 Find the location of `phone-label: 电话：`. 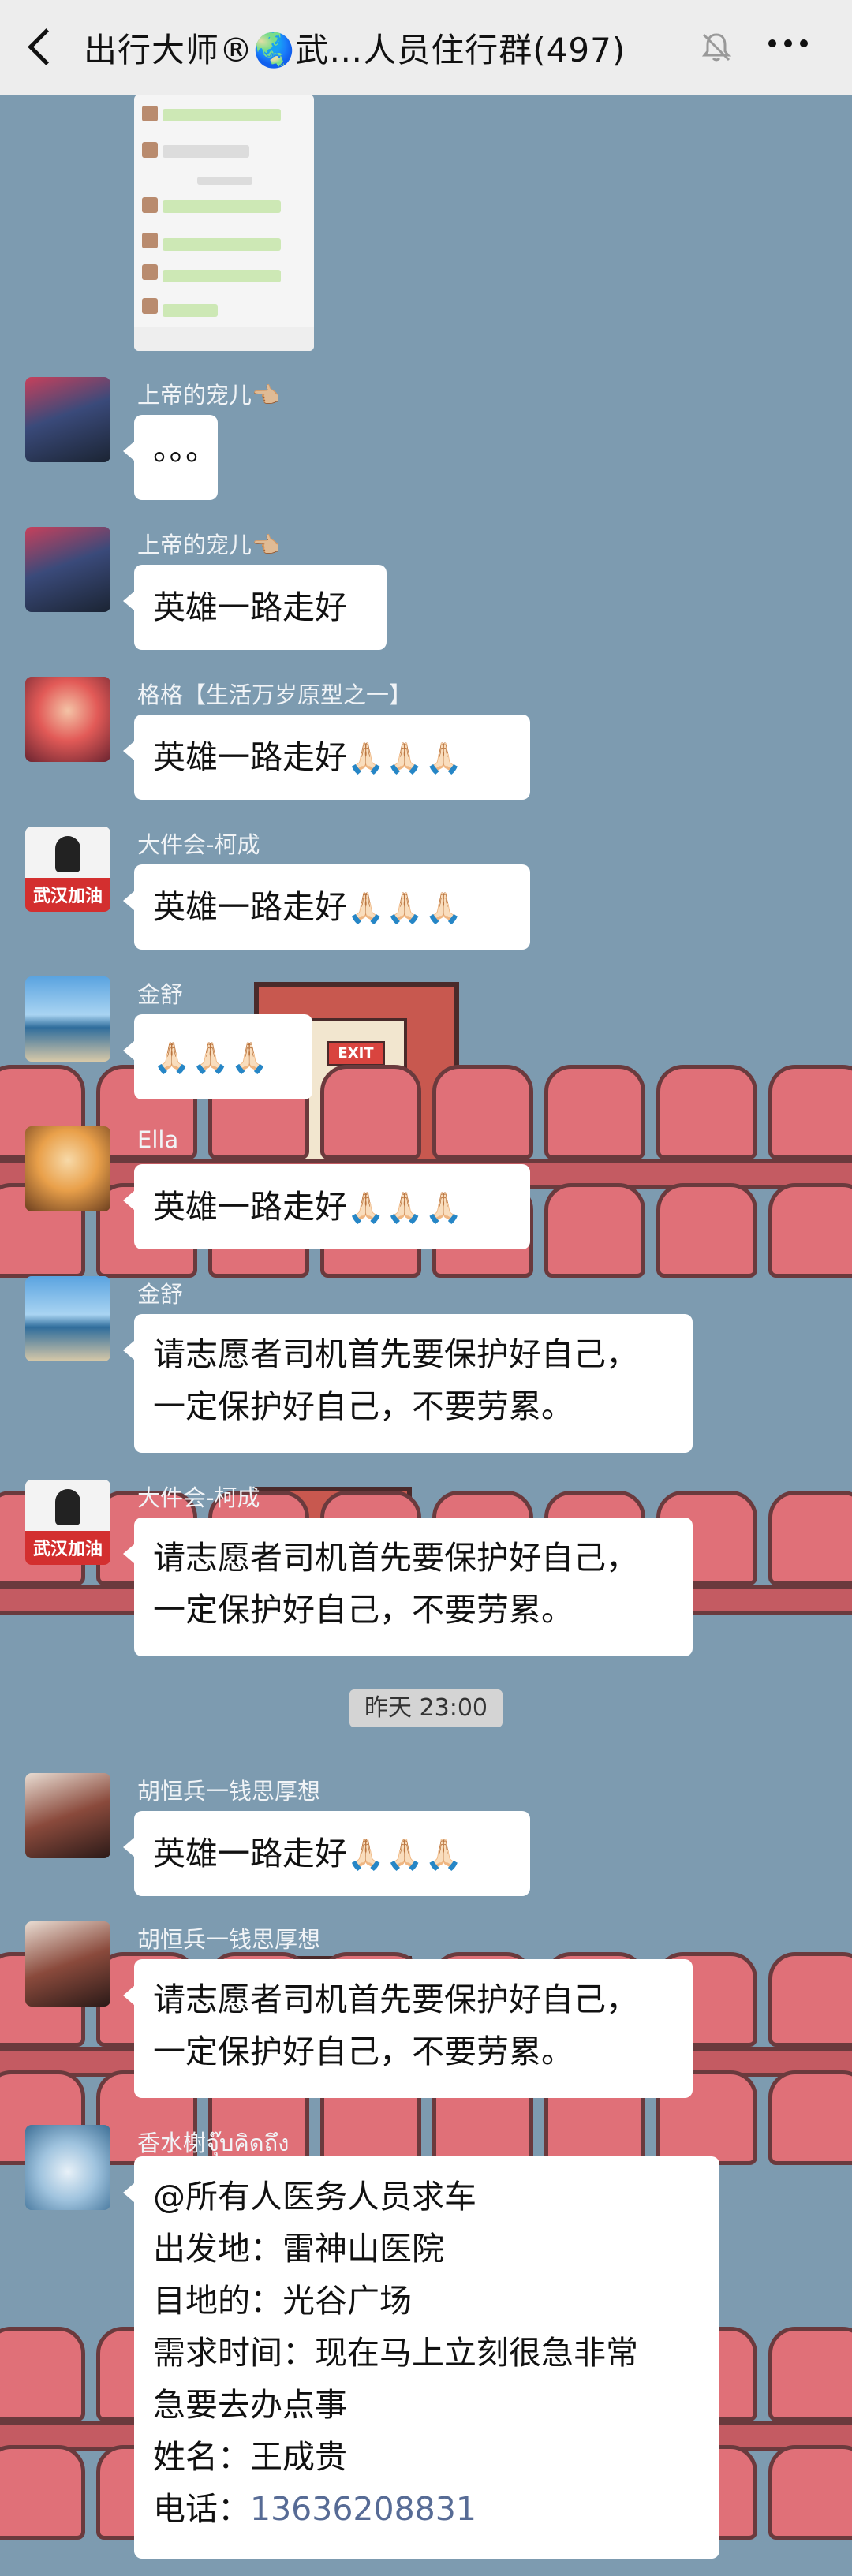

phone-label: 电话： is located at coordinates (201, 2509).